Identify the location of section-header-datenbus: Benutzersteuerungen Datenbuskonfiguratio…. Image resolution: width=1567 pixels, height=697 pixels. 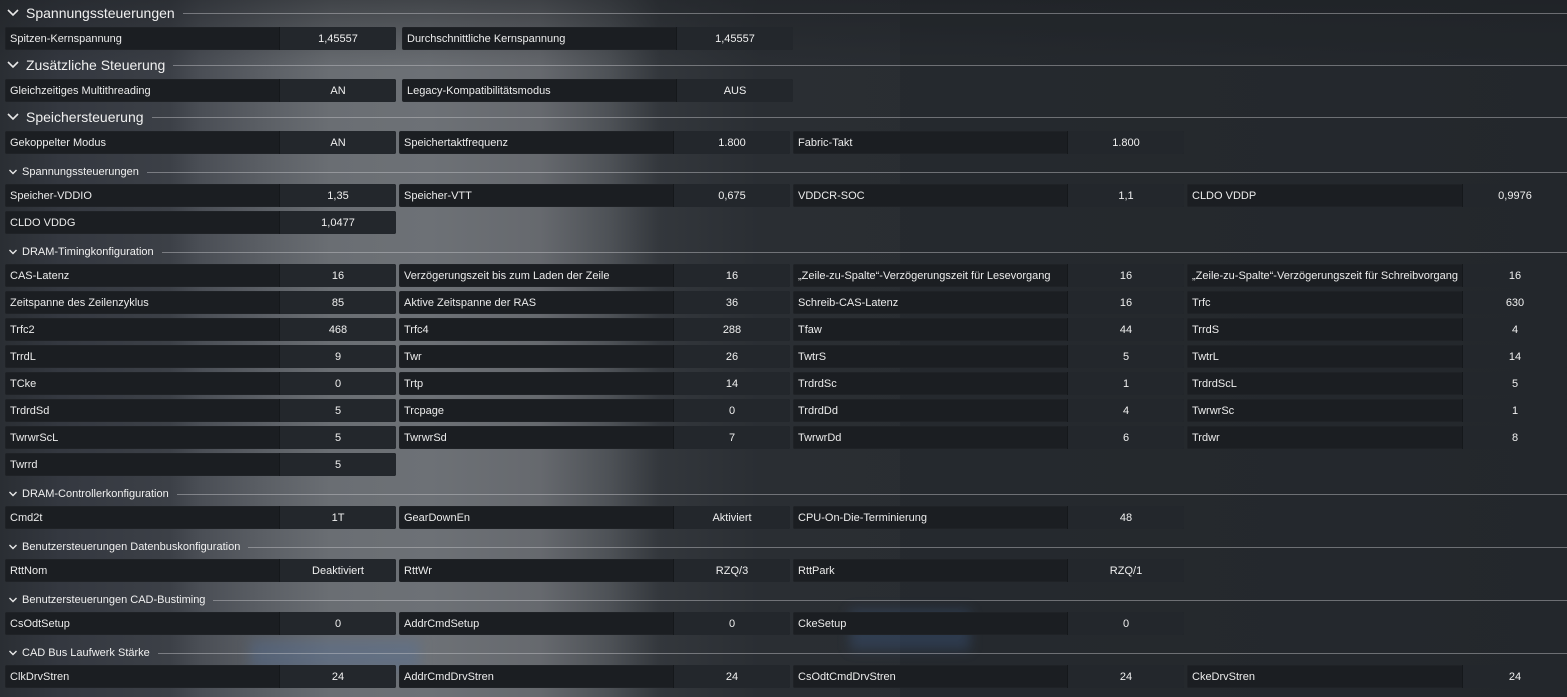
(783, 547).